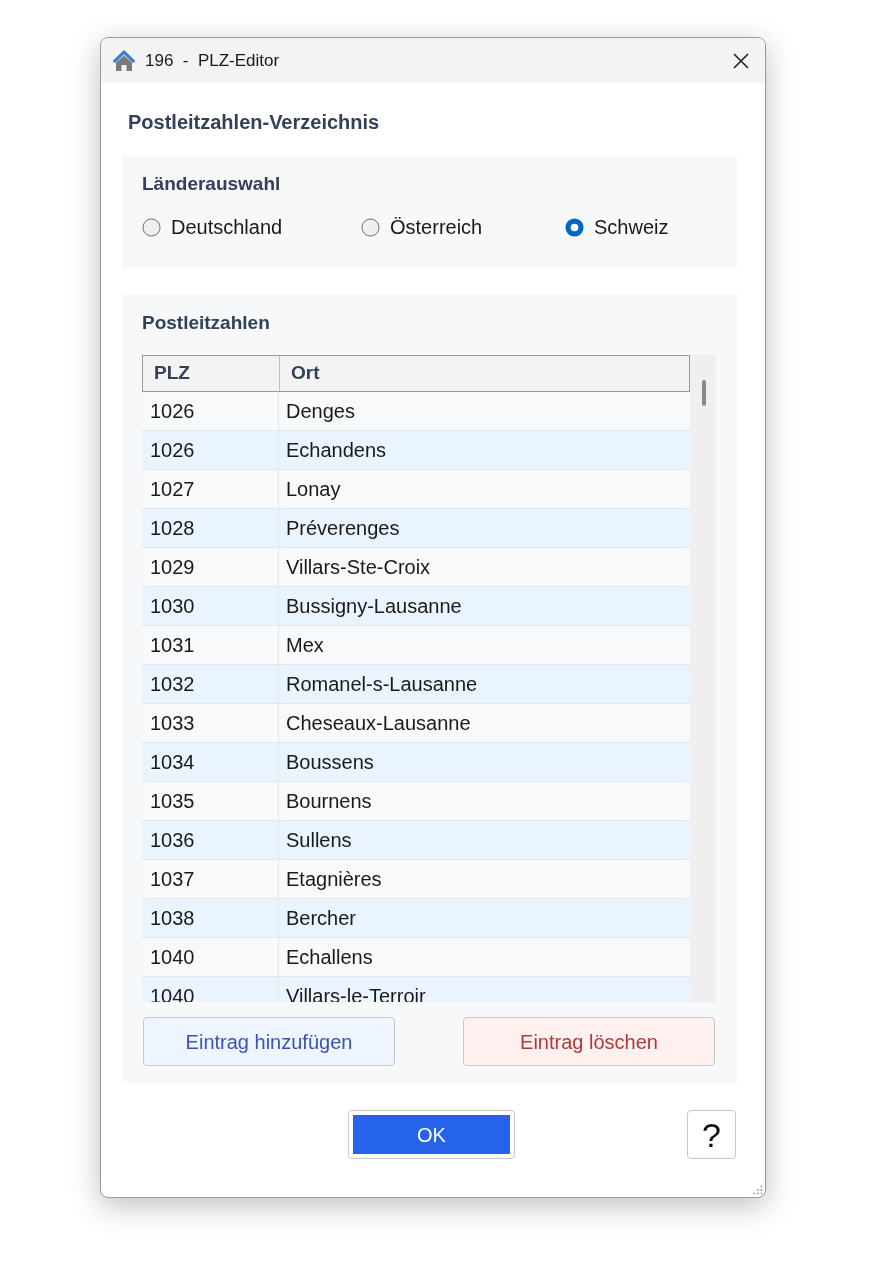 The height and width of the screenshot is (1261, 888). I want to click on table-cell-text: 1029, so click(172, 567).